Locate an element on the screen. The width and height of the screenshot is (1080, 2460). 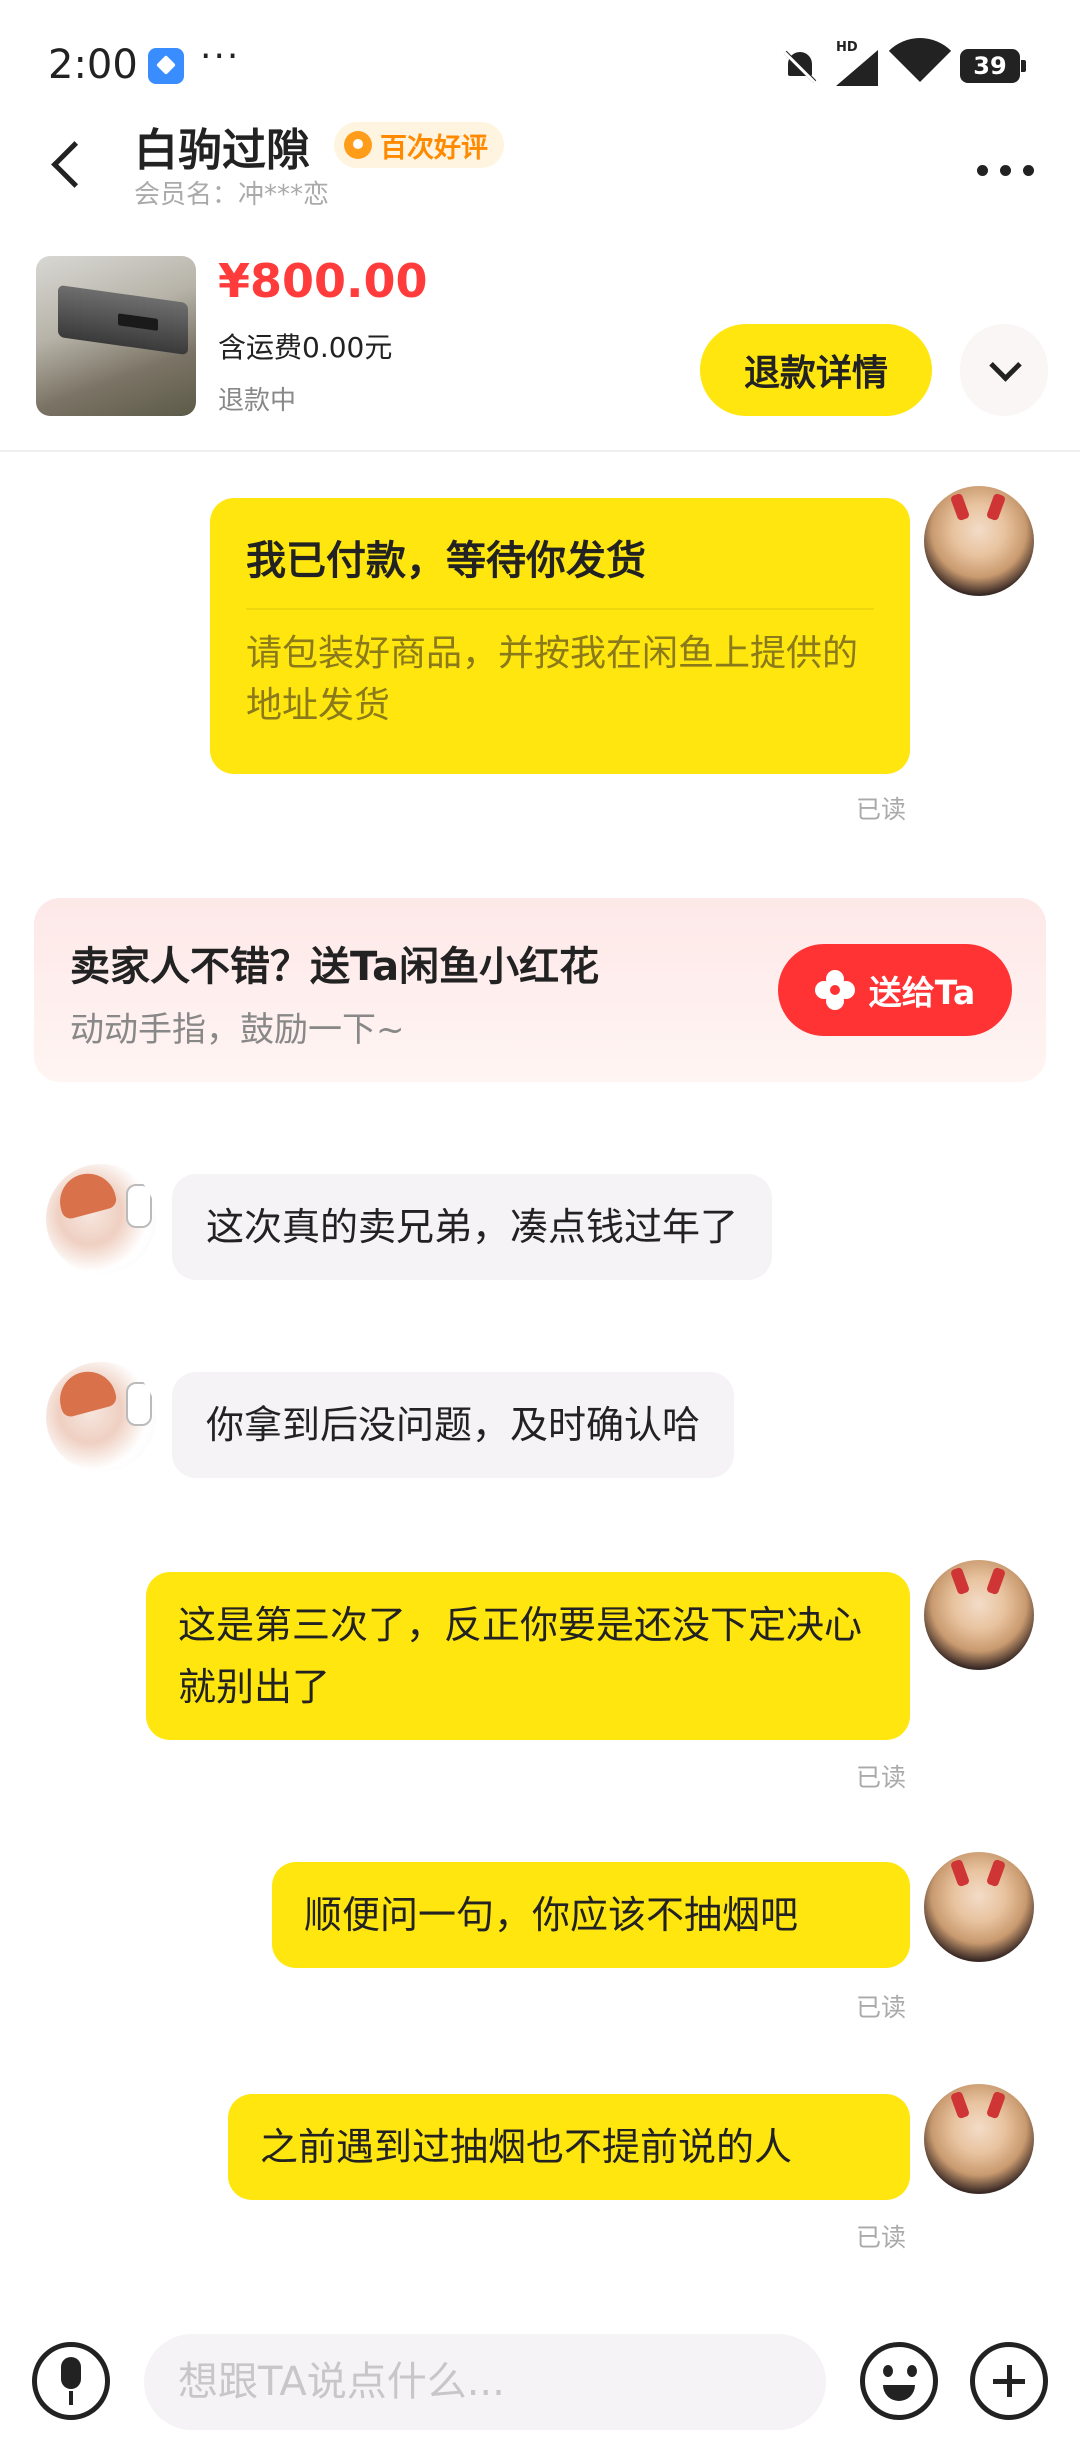
seller-name: 白驹过隙 is located at coordinates (222, 146).